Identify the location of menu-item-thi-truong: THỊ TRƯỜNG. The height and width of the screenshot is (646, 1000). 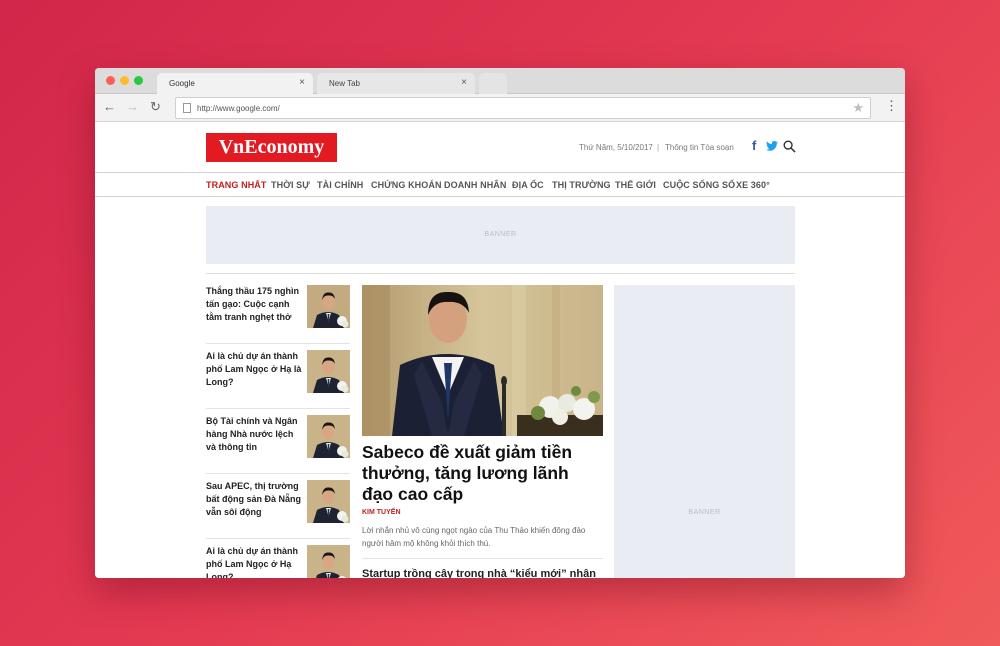
(581, 185).